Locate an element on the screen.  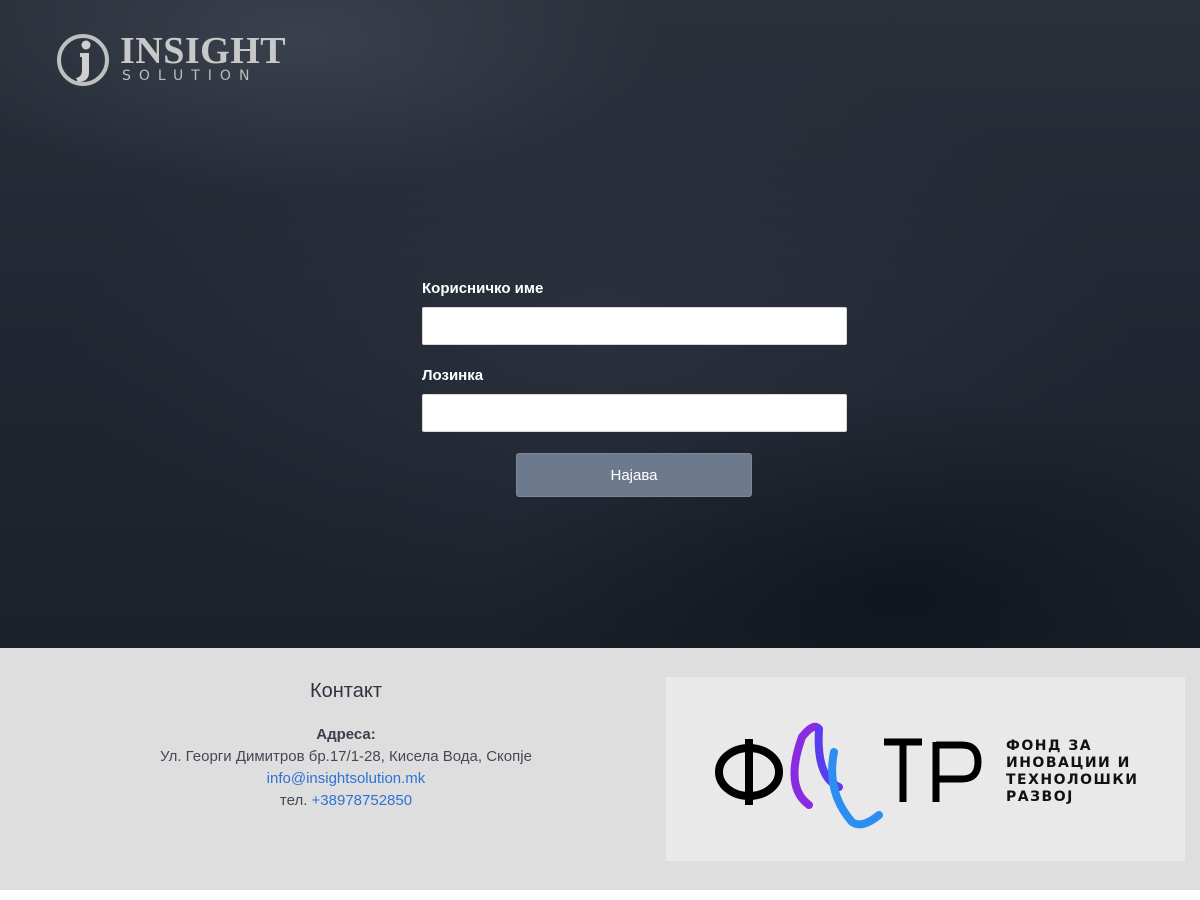
email-link: info@insightsolution.mk is located at coordinates (346, 778).